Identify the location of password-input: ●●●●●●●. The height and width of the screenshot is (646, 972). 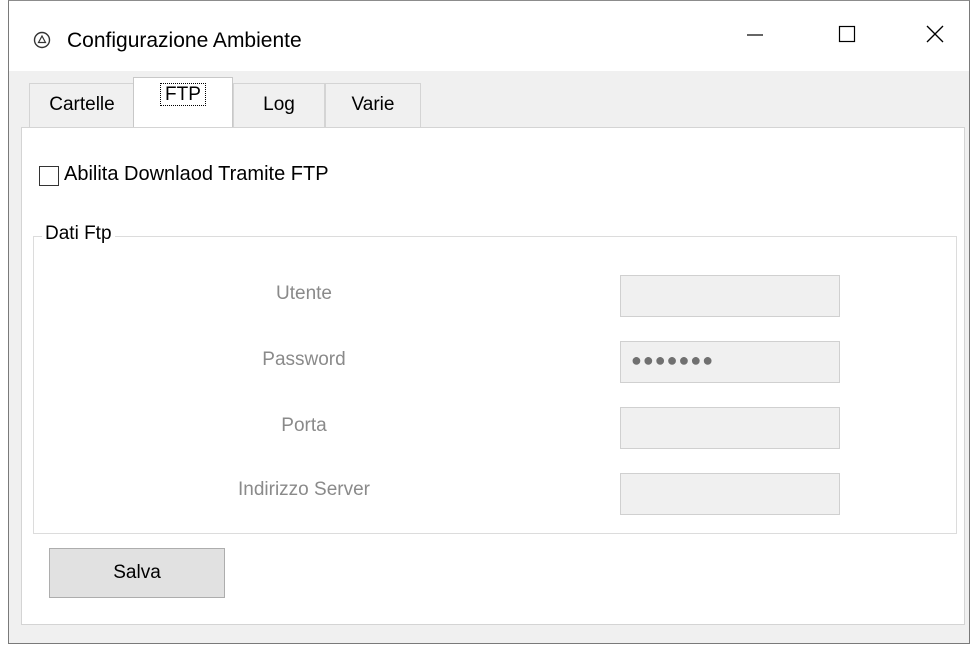
(730, 362).